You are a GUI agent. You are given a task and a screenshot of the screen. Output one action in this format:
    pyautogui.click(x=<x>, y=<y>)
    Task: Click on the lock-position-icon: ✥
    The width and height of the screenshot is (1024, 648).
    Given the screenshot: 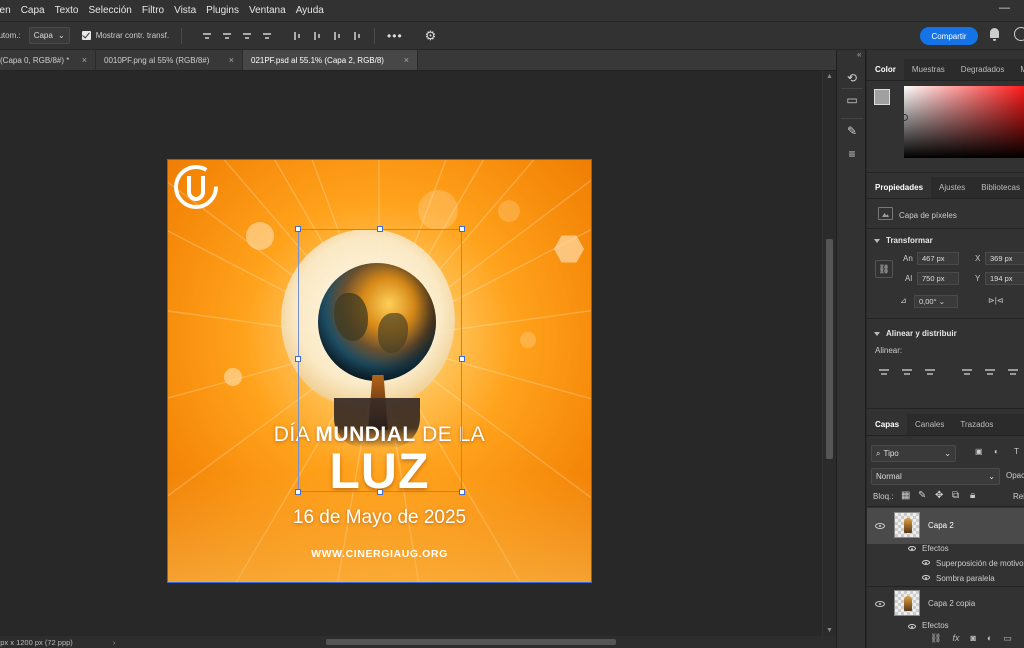 What is the action you would take?
    pyautogui.click(x=939, y=495)
    